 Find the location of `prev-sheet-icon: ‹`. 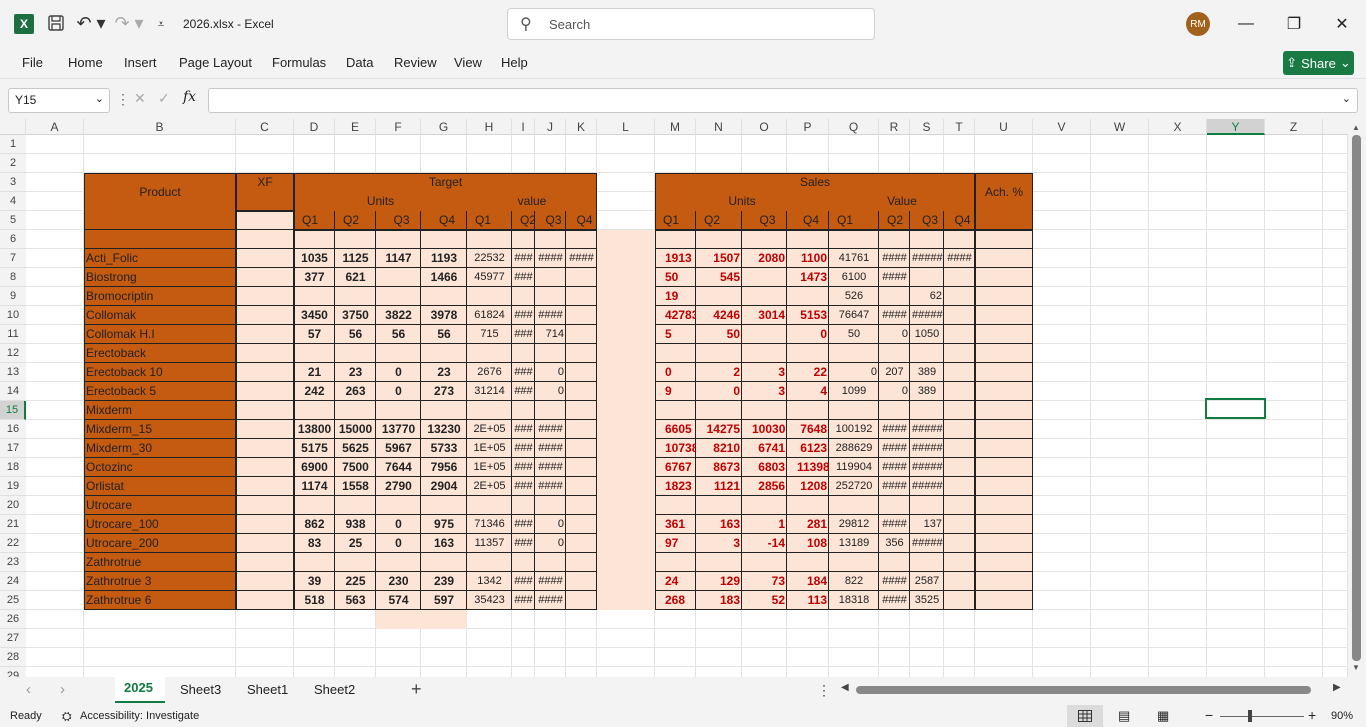

prev-sheet-icon: ‹ is located at coordinates (28, 689).